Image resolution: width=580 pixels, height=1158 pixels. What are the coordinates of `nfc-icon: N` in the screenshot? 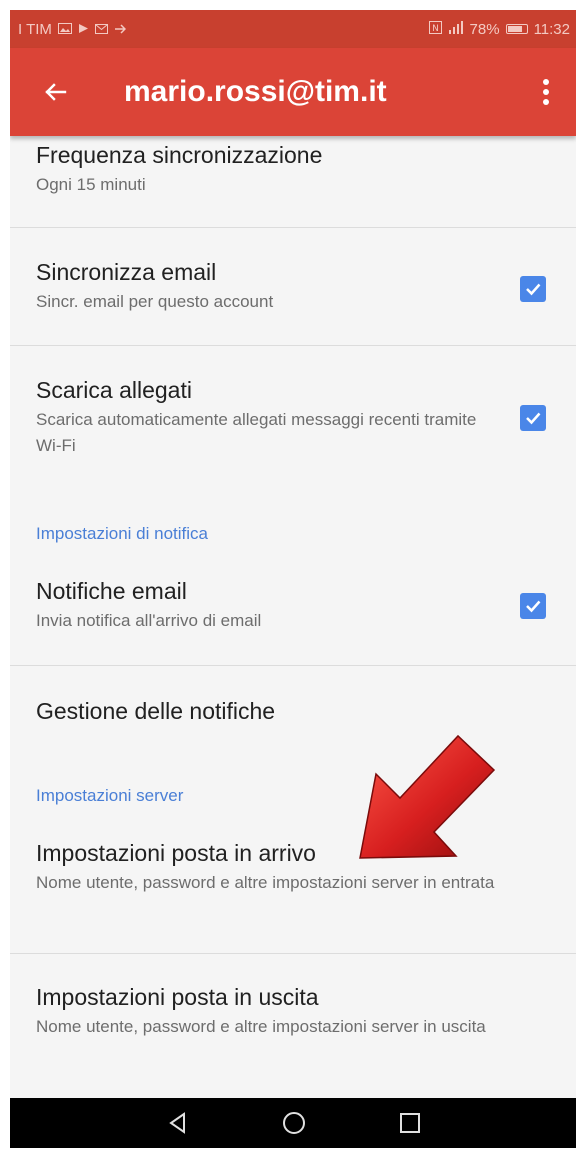 It's located at (435, 29).